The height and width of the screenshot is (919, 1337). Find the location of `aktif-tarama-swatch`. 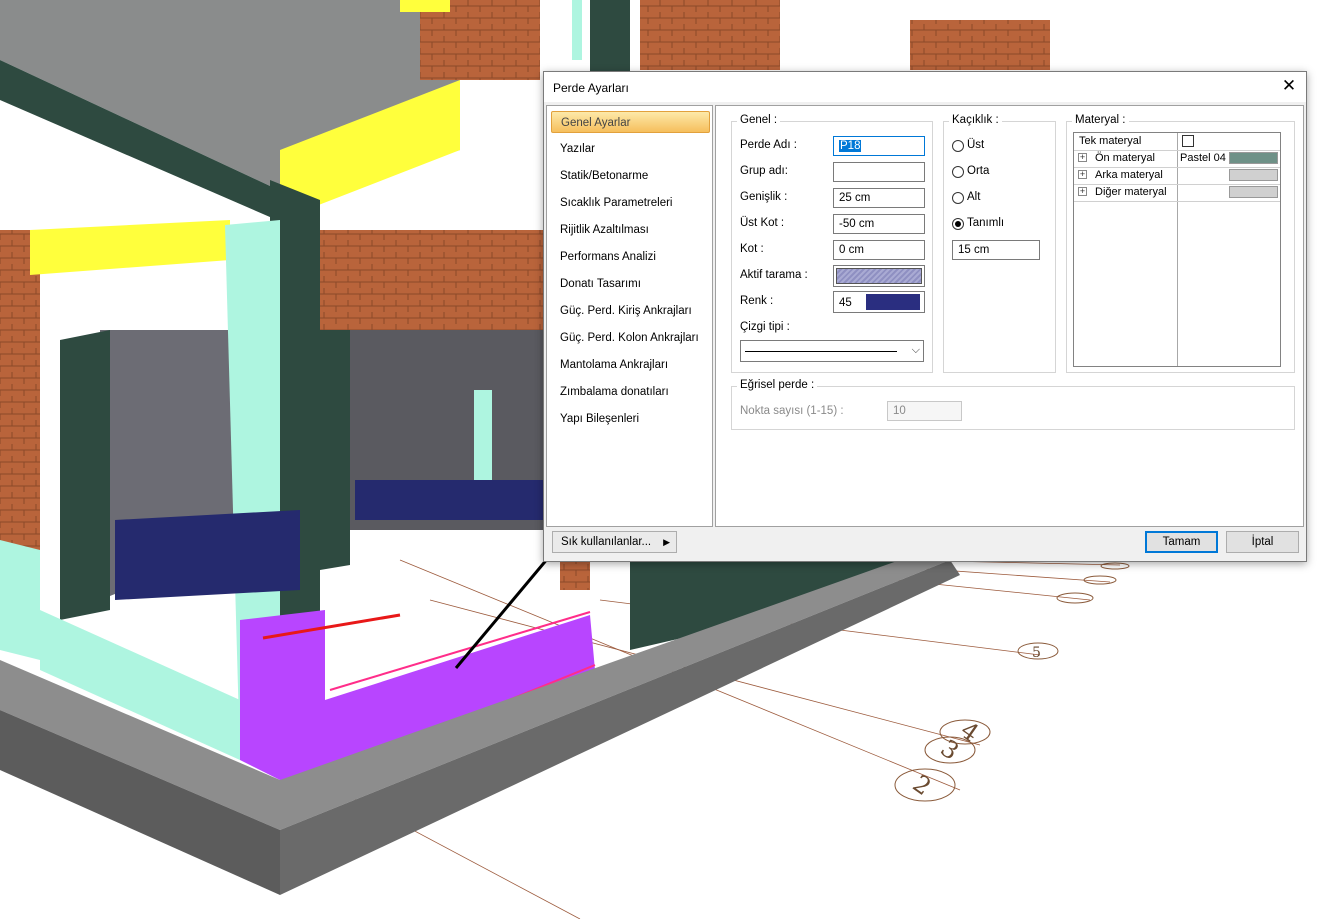

aktif-tarama-swatch is located at coordinates (879, 276).